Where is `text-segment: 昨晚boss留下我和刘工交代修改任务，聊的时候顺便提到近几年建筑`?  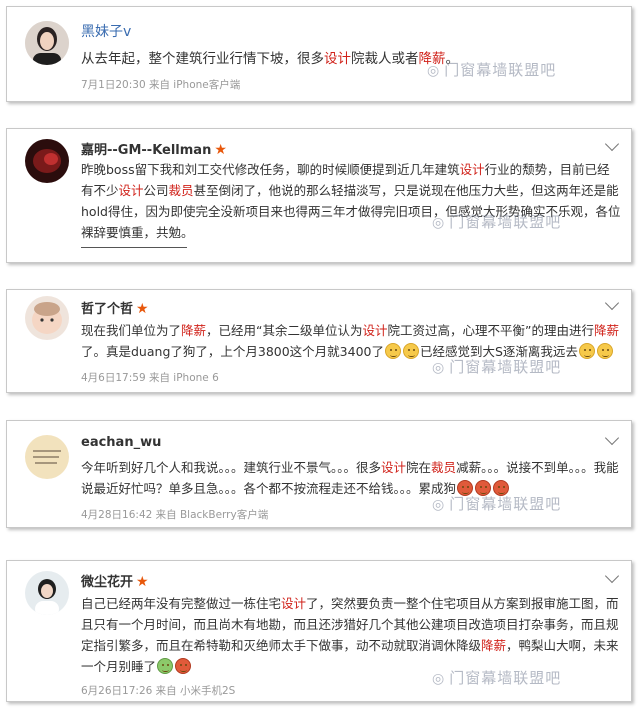 text-segment: 昨晚boss留下我和刘工交代修改任务，聊的时候顺便提到近几年建筑 is located at coordinates (270, 169).